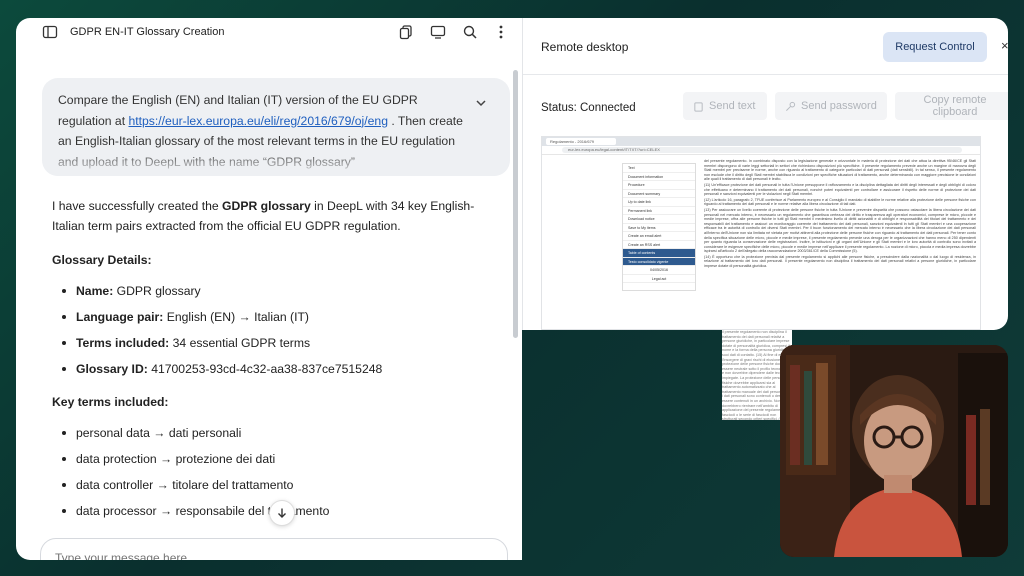 This screenshot has height=576, width=1024. What do you see at coordinates (236, 317) in the screenshot?
I see `detail-value: English (EN) → Italian (IT)` at bounding box center [236, 317].